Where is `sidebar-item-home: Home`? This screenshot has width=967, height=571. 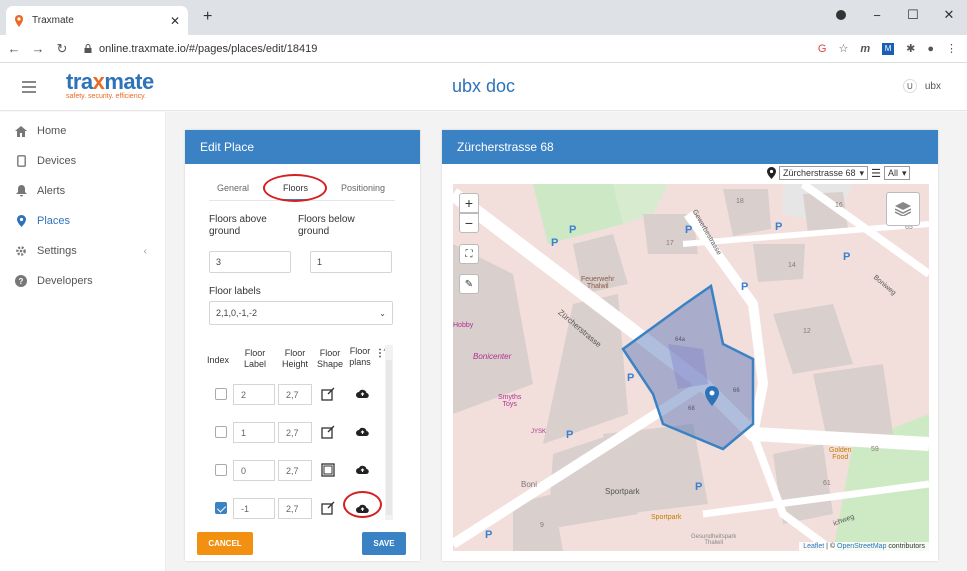 sidebar-item-home: Home is located at coordinates (82, 131).